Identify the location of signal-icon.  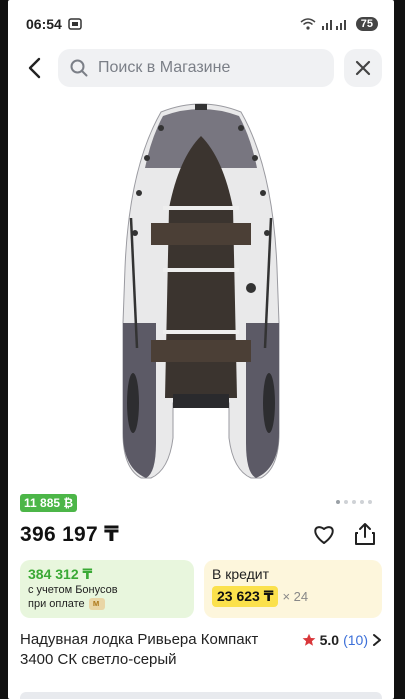
(333, 25).